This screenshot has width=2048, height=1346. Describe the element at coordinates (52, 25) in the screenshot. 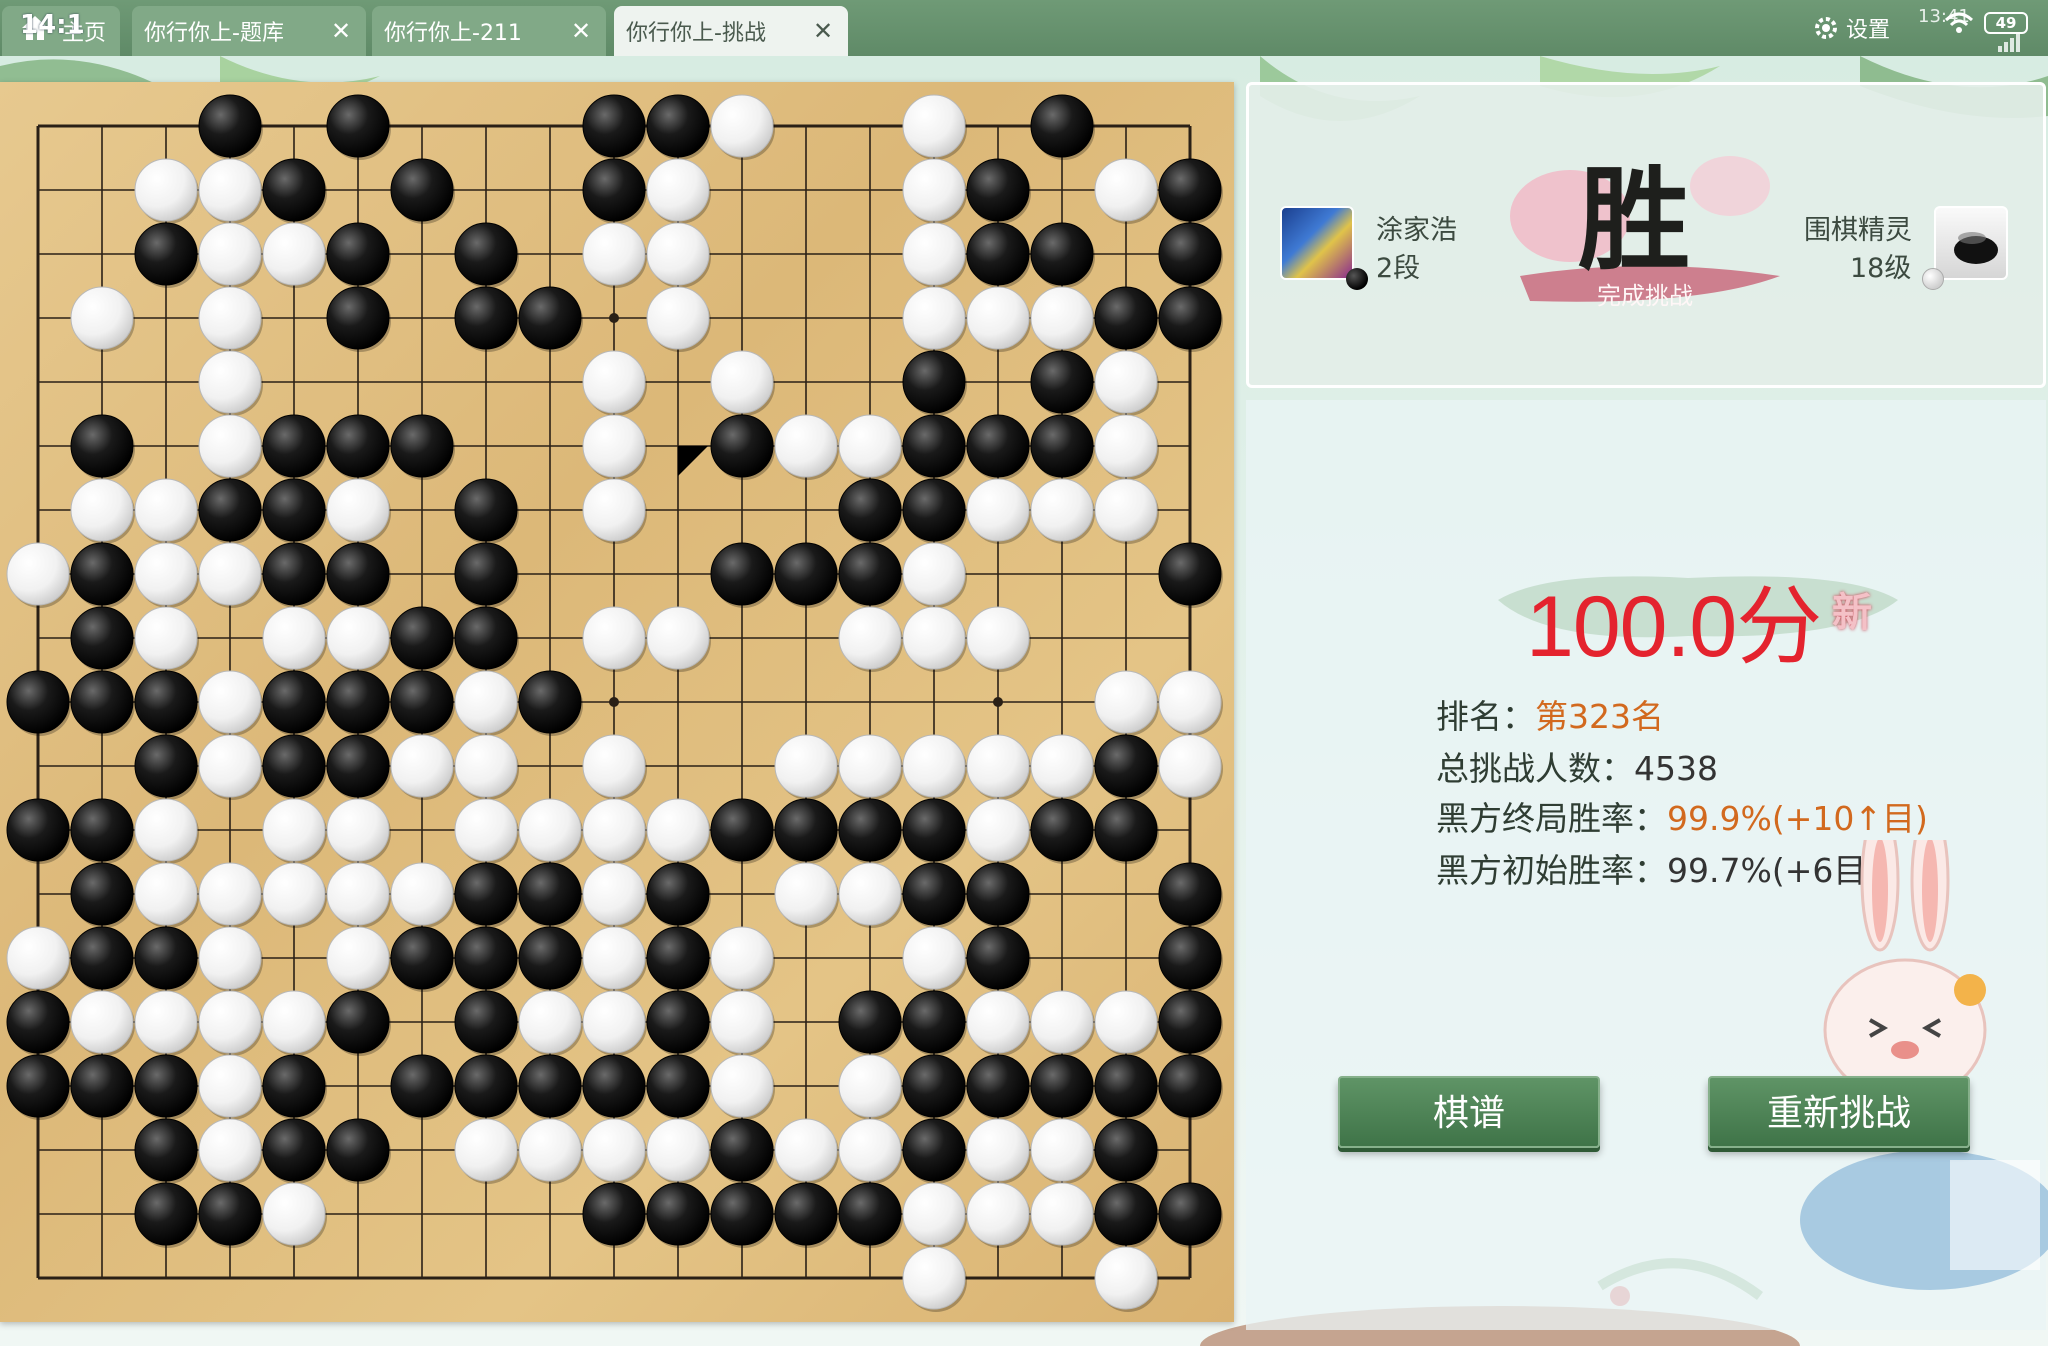

I see `status-time: 14:1` at that location.